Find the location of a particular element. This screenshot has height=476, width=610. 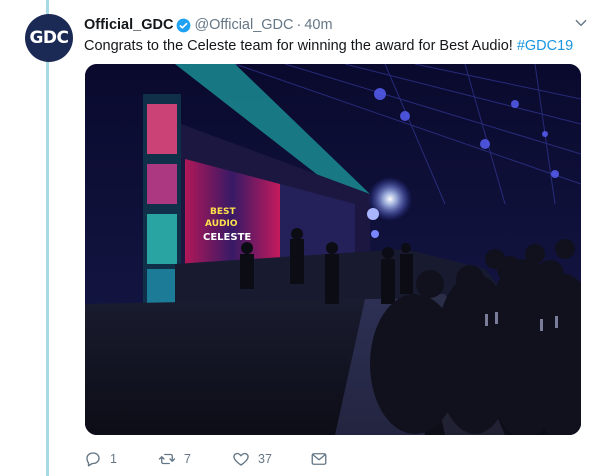

reply-icon is located at coordinates (93, 459).